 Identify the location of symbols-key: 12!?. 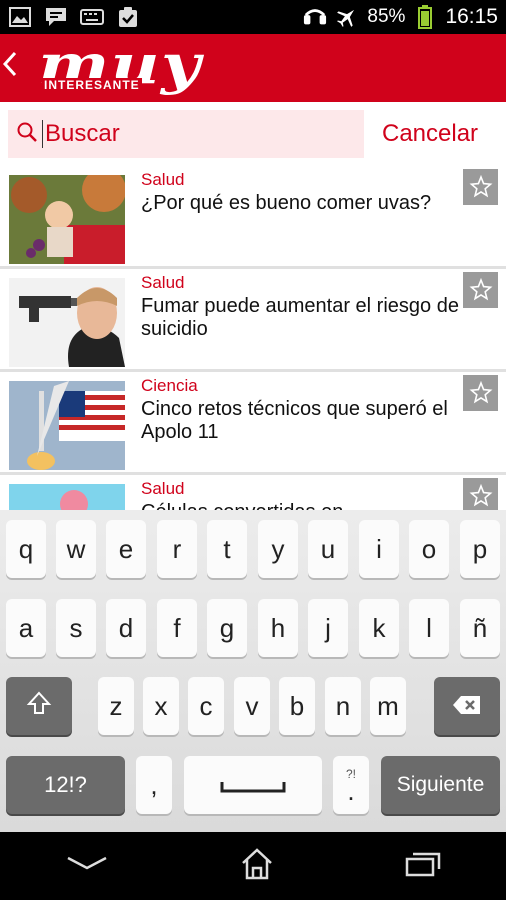
(65, 785).